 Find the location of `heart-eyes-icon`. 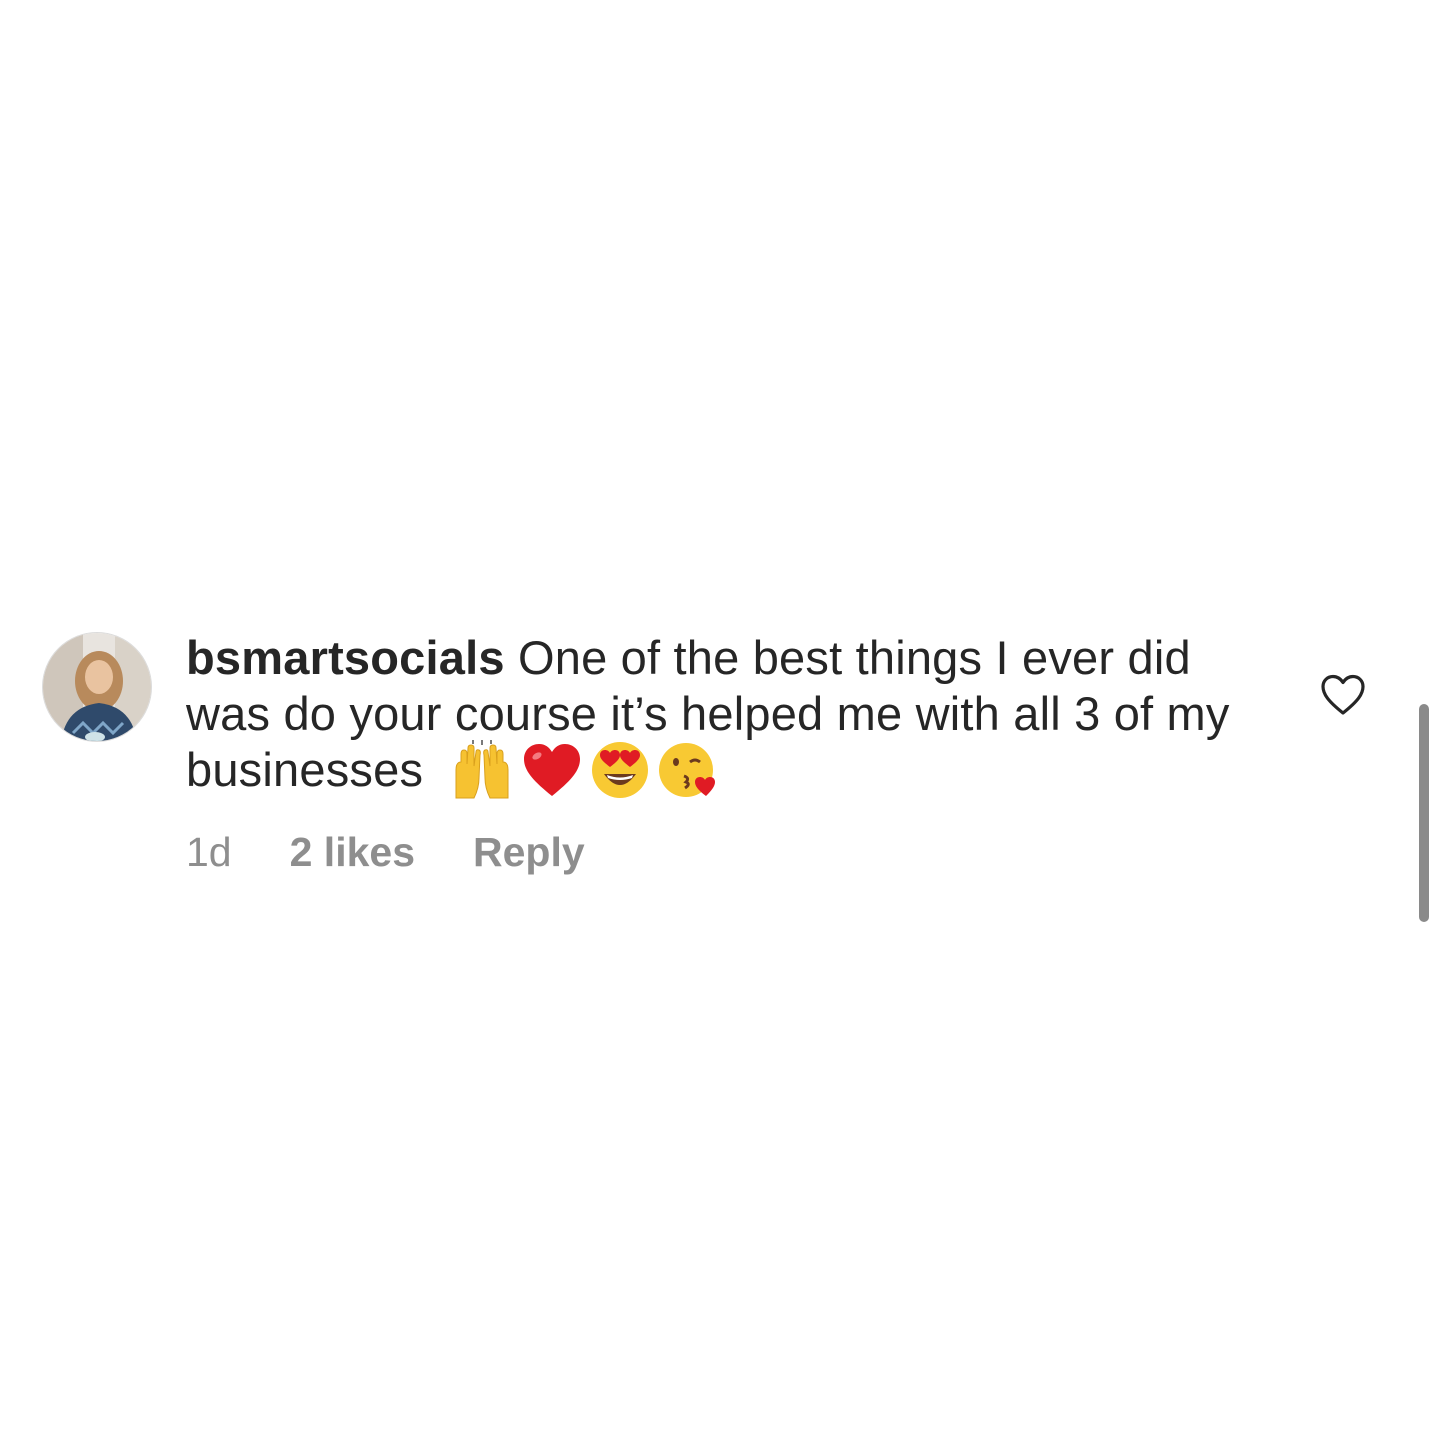

heart-eyes-icon is located at coordinates (620, 769).